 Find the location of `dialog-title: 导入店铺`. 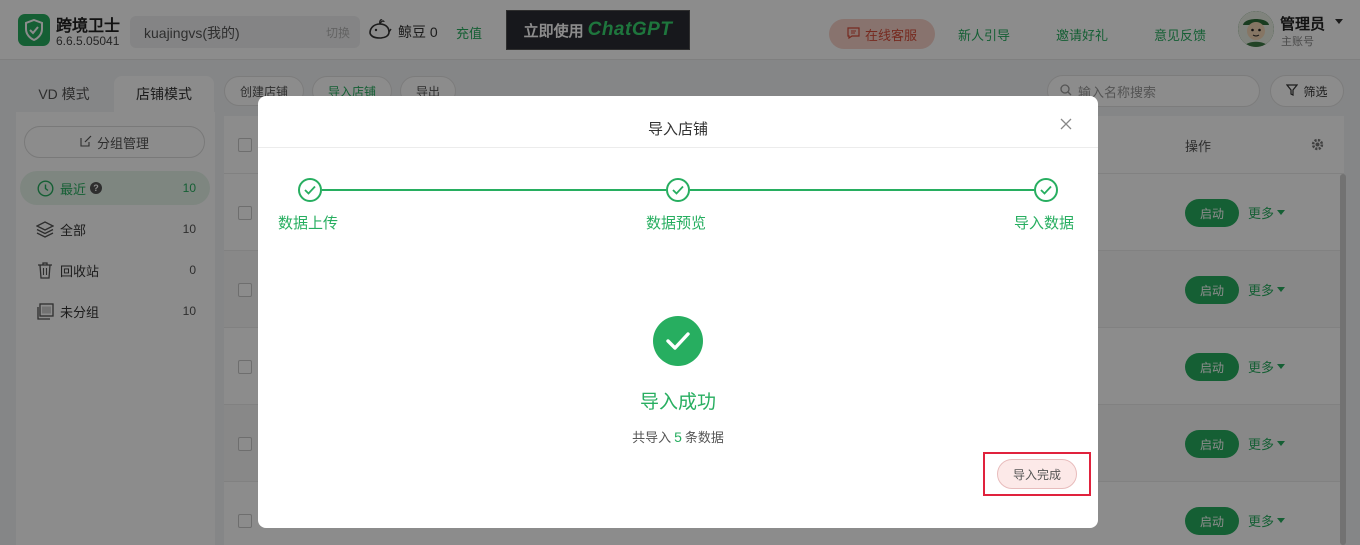

dialog-title: 导入店铺 is located at coordinates (677, 129).